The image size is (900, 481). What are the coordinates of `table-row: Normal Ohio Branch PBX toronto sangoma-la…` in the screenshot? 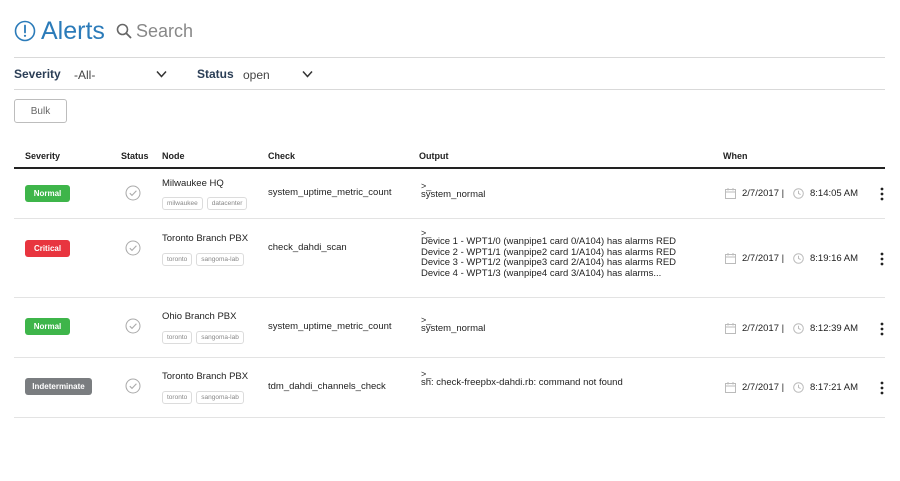 It's located at (449, 328).